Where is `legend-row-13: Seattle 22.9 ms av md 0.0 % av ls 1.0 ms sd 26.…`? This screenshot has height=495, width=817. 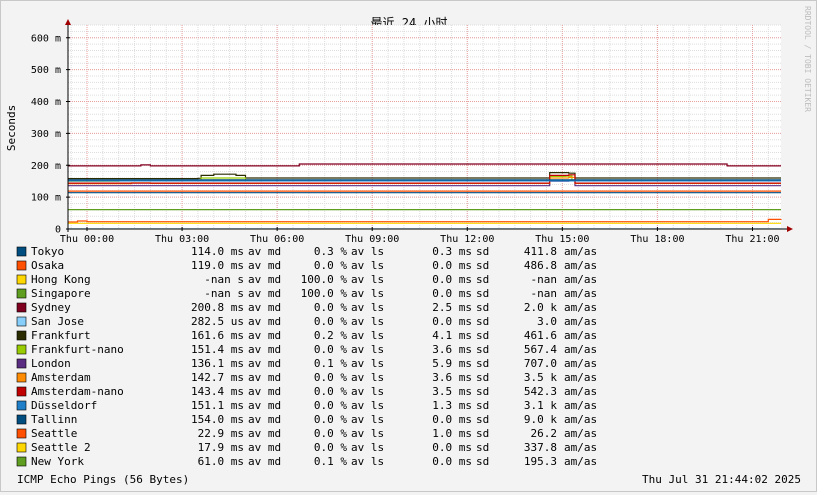 legend-row-13: Seattle 22.9 ms av md 0.0 % av ls 1.0 ms sd 26.… is located at coordinates (306, 433).